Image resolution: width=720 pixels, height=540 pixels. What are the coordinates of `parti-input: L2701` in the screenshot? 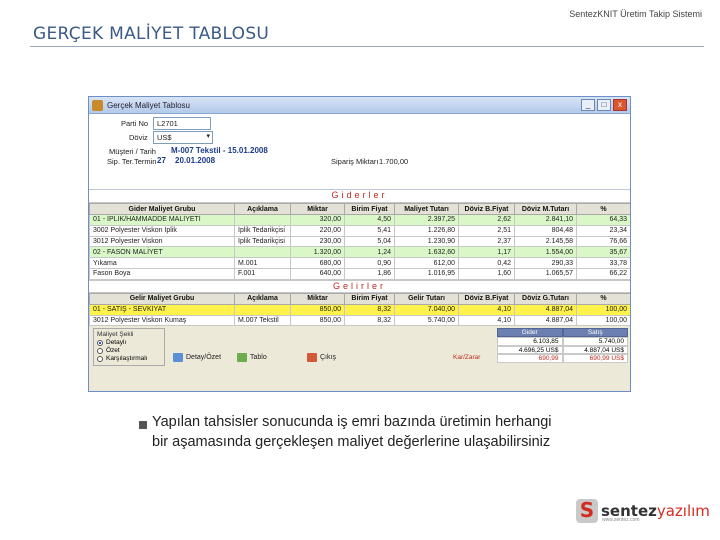 It's located at (182, 123).